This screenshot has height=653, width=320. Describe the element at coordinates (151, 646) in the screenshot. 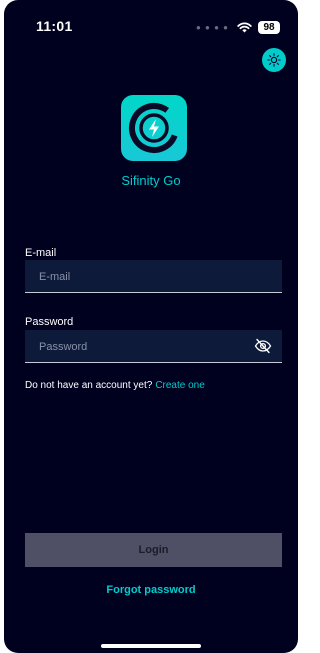

I see `home-indicator` at that location.